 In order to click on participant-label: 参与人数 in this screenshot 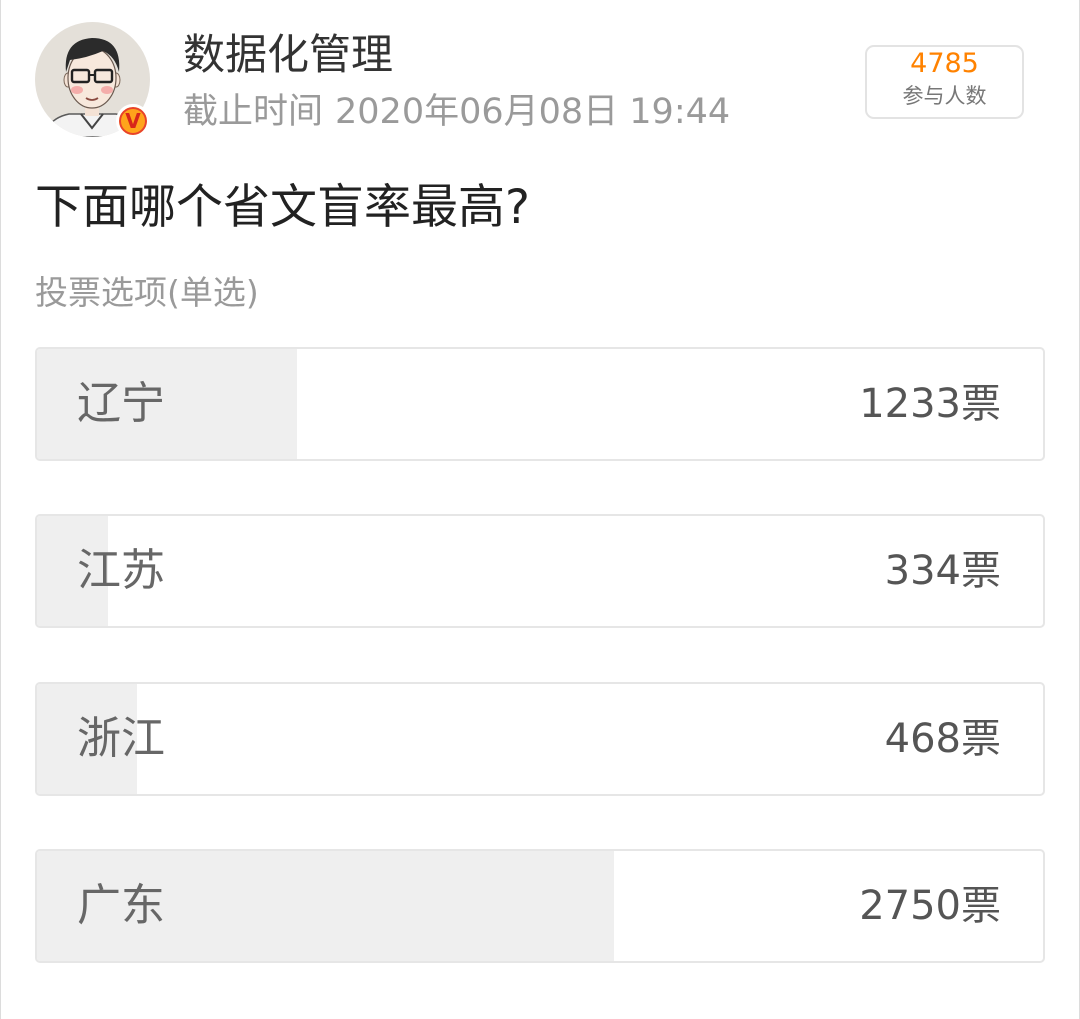, I will do `click(944, 96)`.